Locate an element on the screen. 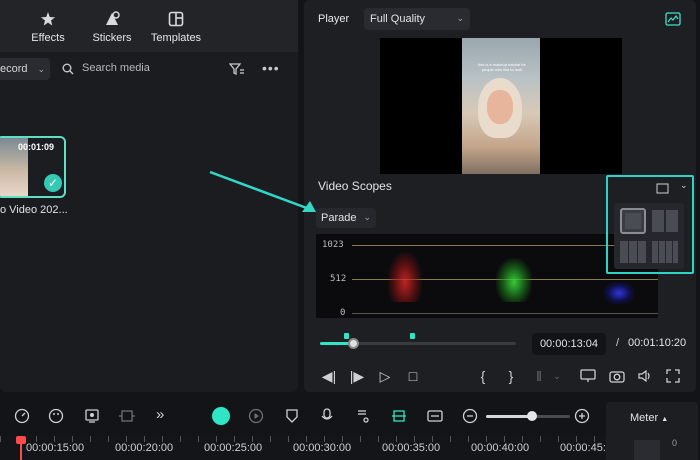 The width and height of the screenshot is (700, 460). library-tab-bar: ns Effects Stickers Templates is located at coordinates (149, 26).